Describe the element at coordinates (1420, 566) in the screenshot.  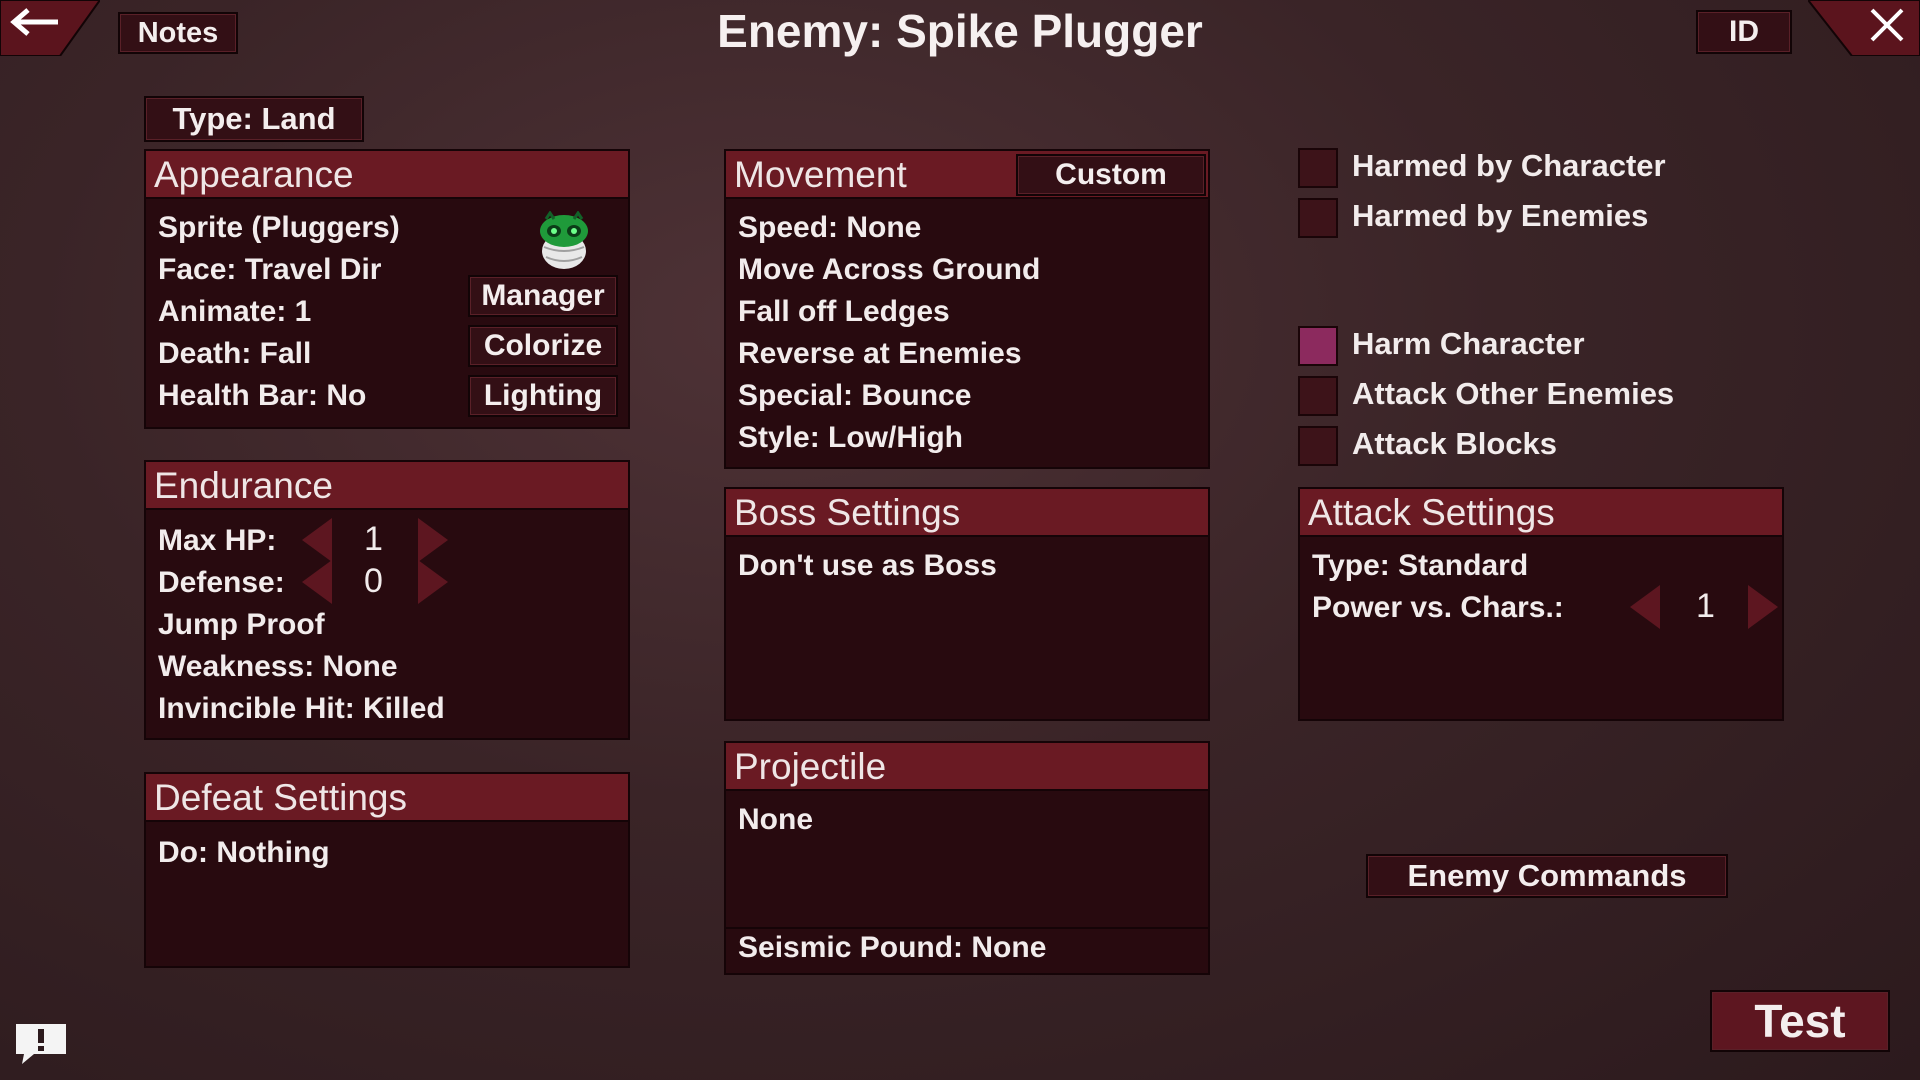
I see `attack-type-line: Type: Standard` at that location.